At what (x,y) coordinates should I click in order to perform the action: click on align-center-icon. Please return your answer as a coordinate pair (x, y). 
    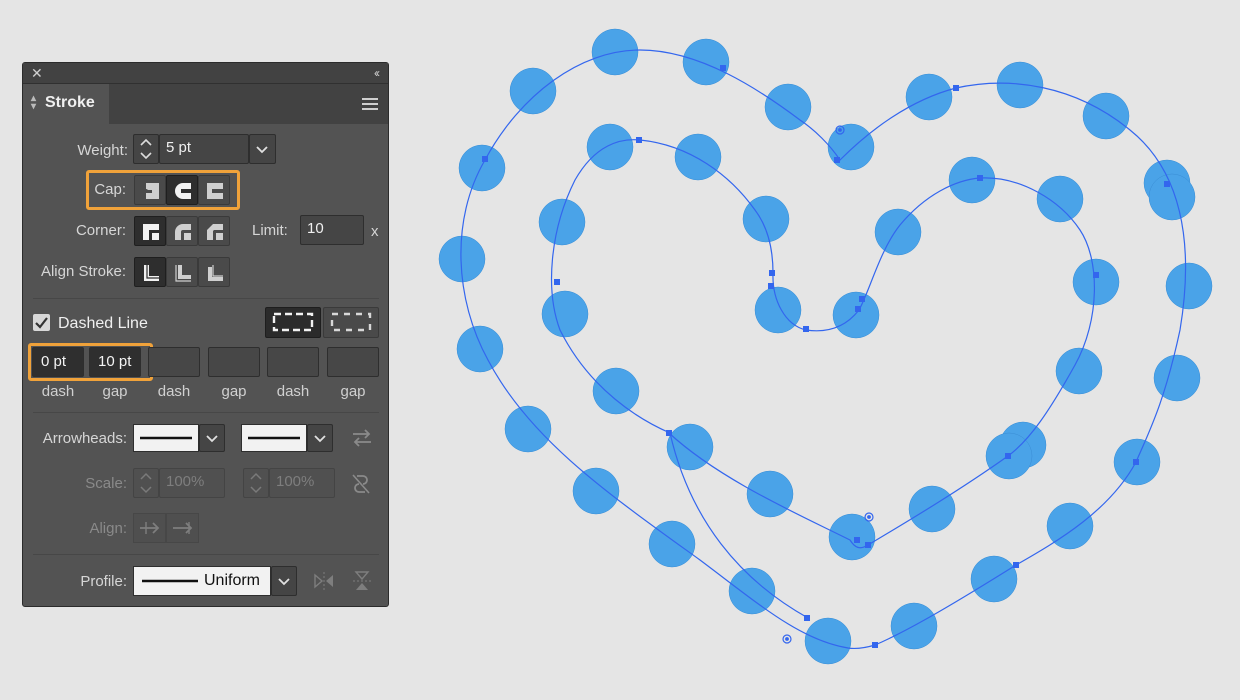
    Looking at the image, I should click on (151, 273).